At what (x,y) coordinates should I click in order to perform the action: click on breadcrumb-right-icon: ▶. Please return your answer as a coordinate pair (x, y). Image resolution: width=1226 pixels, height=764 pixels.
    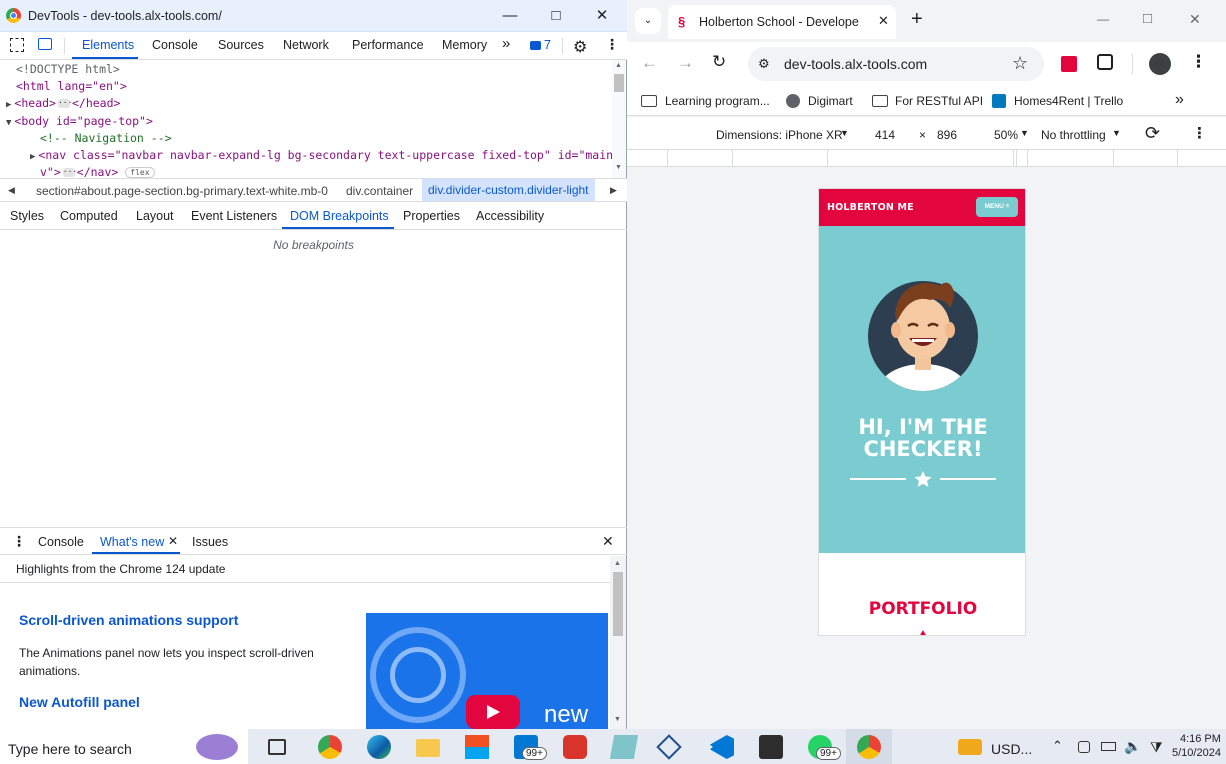
    Looking at the image, I should click on (613, 190).